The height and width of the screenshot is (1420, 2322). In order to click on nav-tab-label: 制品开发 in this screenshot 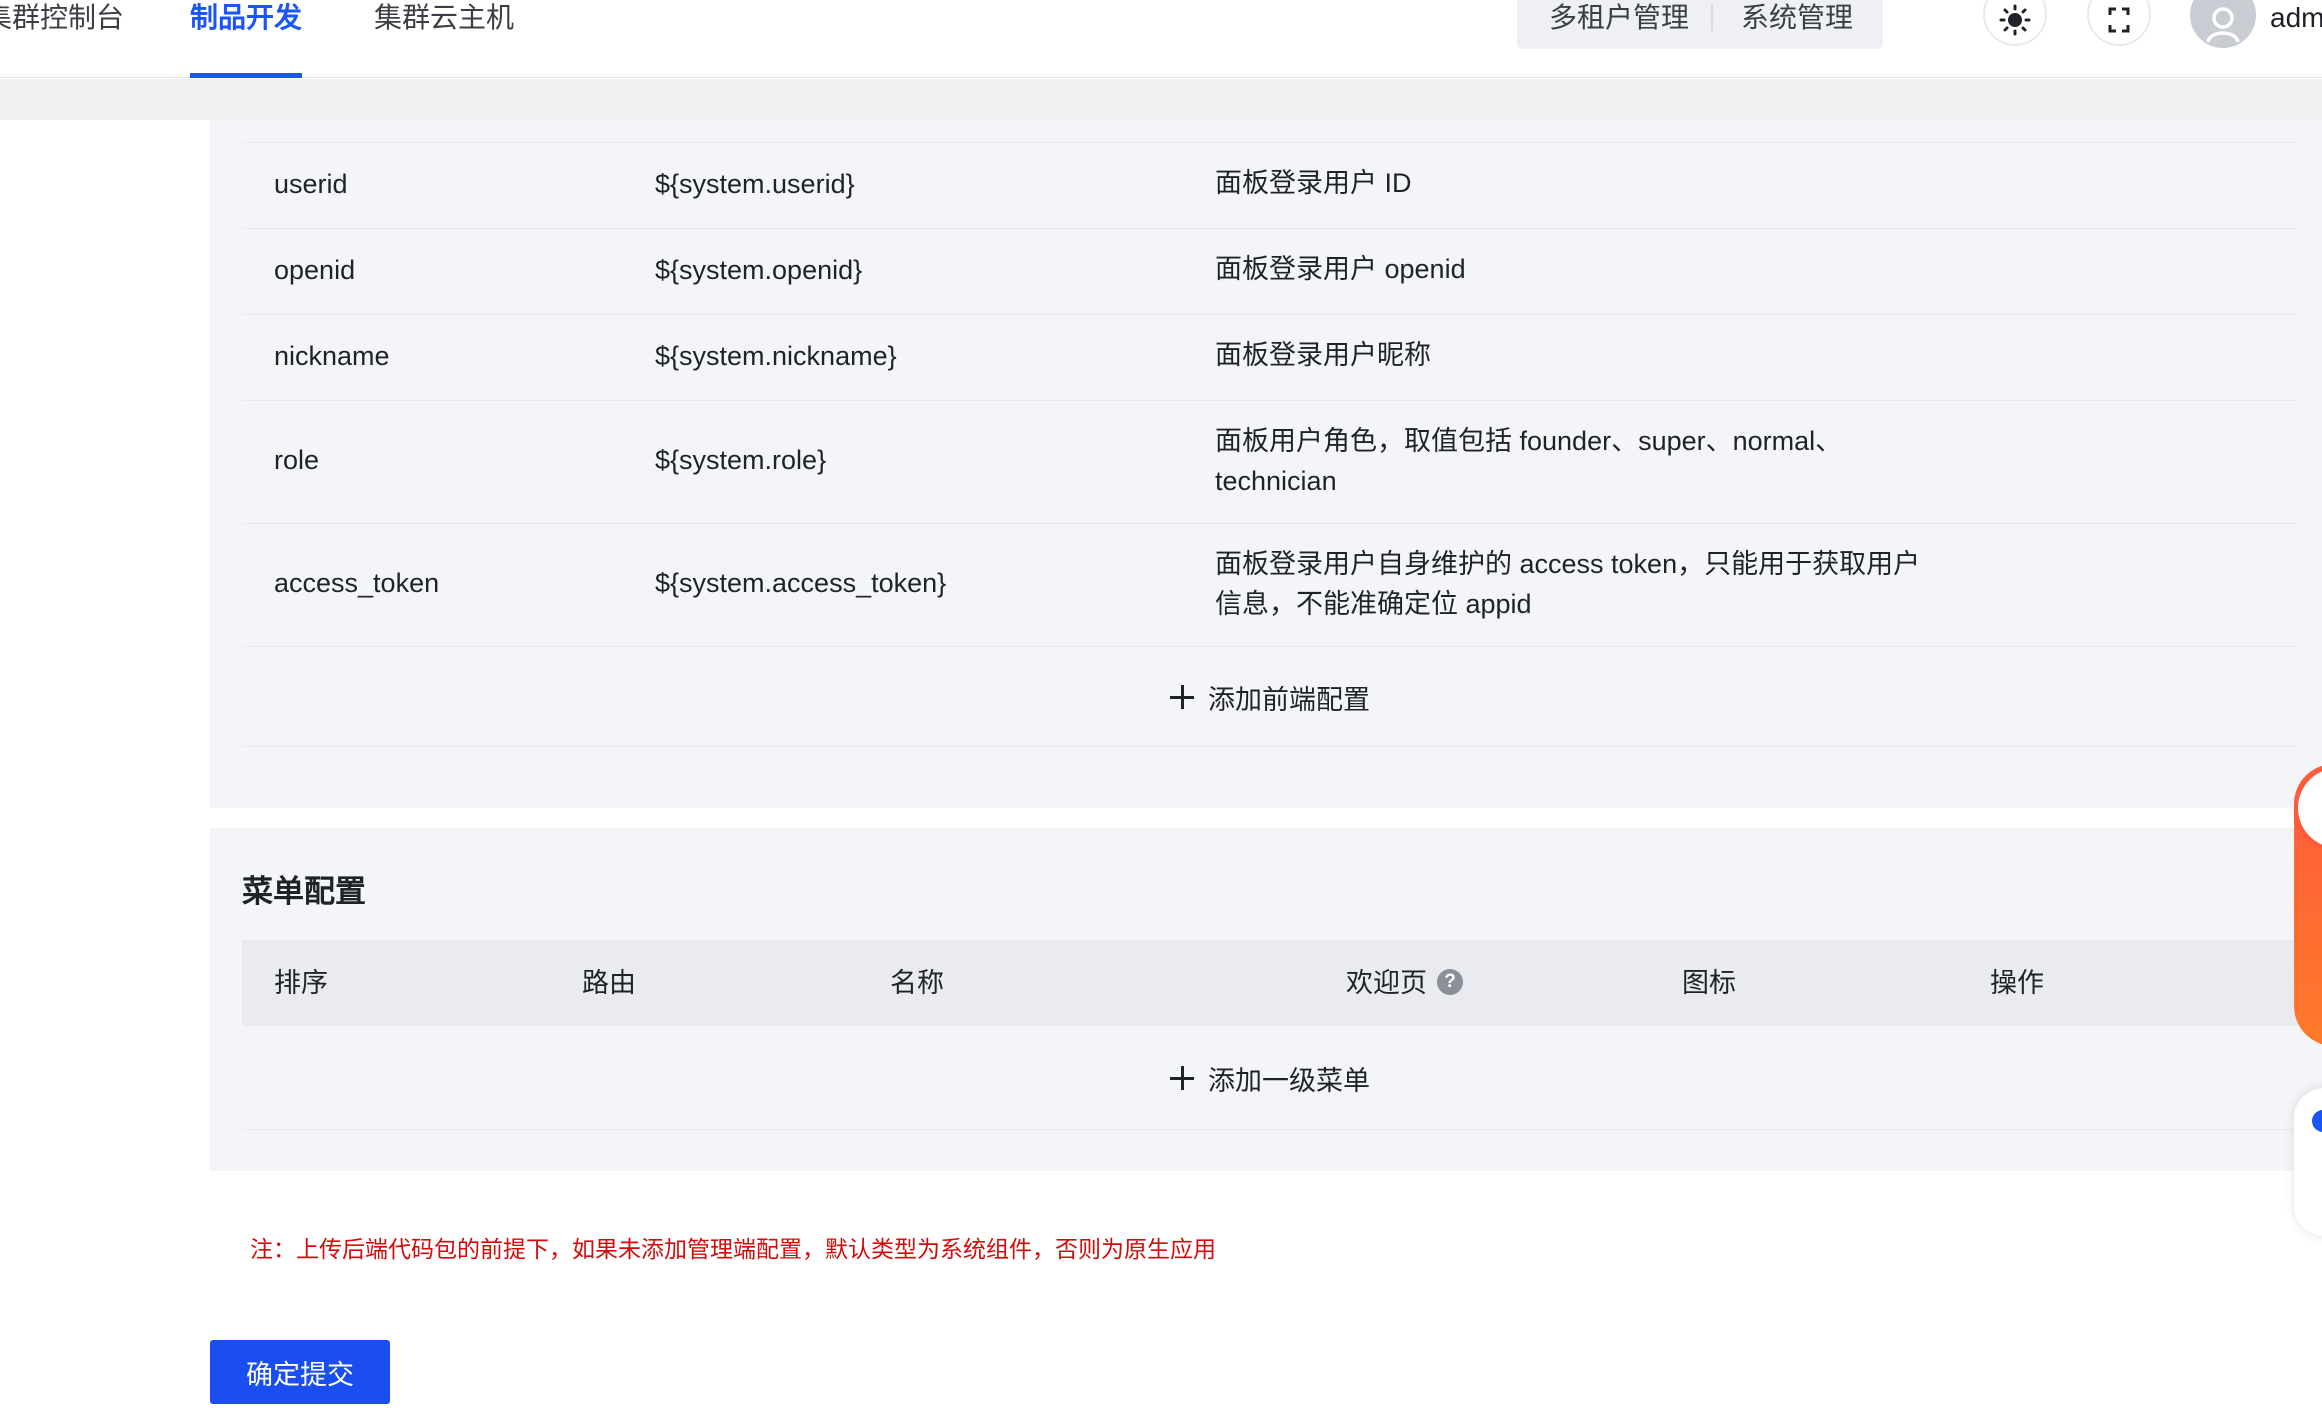, I will do `click(246, 17)`.